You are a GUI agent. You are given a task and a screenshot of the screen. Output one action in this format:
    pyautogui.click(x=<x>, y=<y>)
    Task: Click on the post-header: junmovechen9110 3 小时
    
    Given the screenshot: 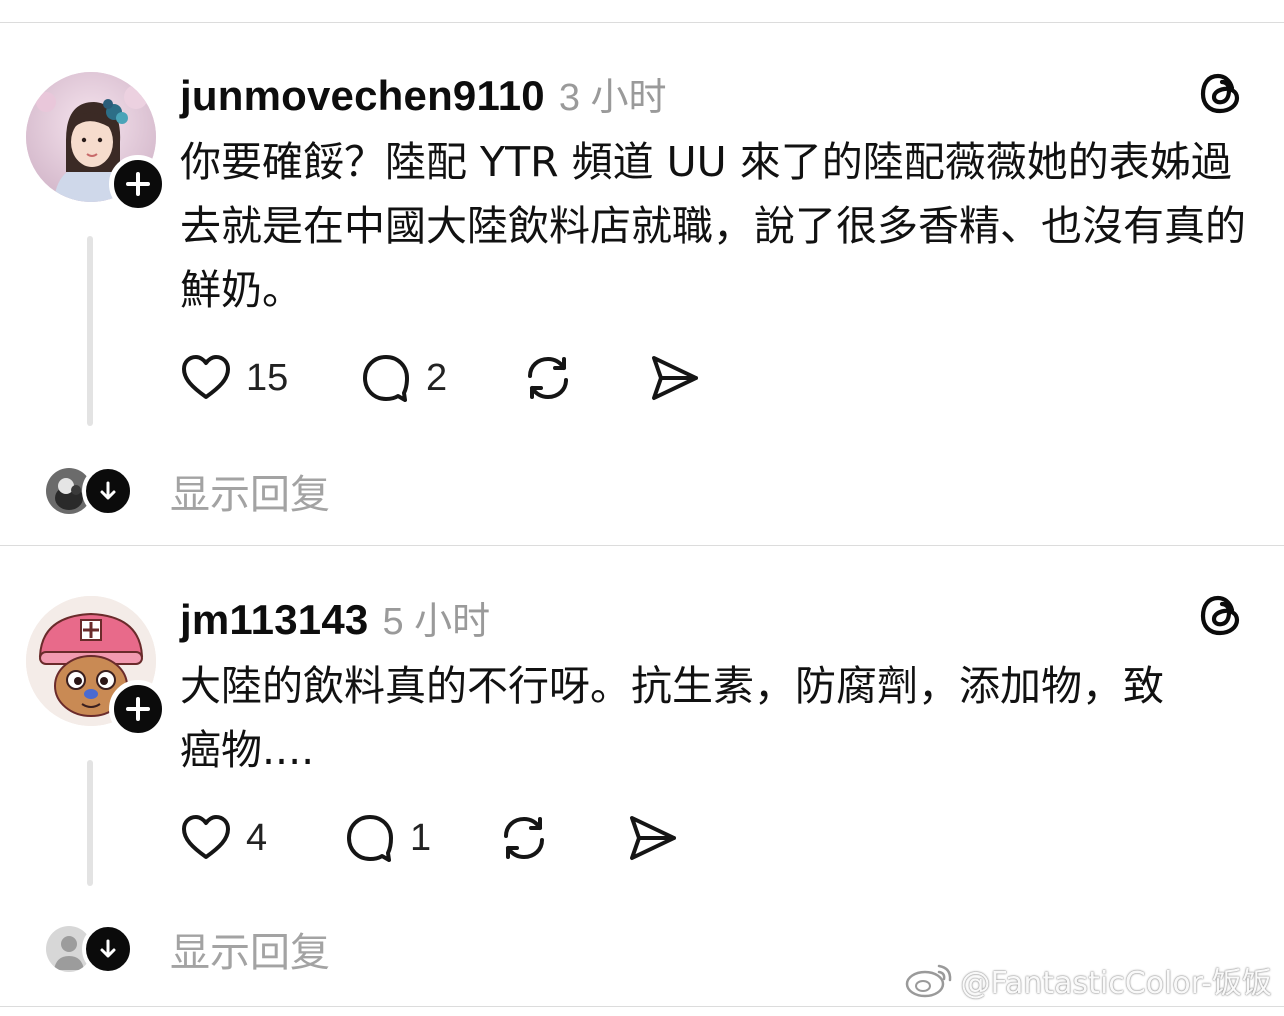 What is the action you would take?
    pyautogui.click(x=423, y=93)
    